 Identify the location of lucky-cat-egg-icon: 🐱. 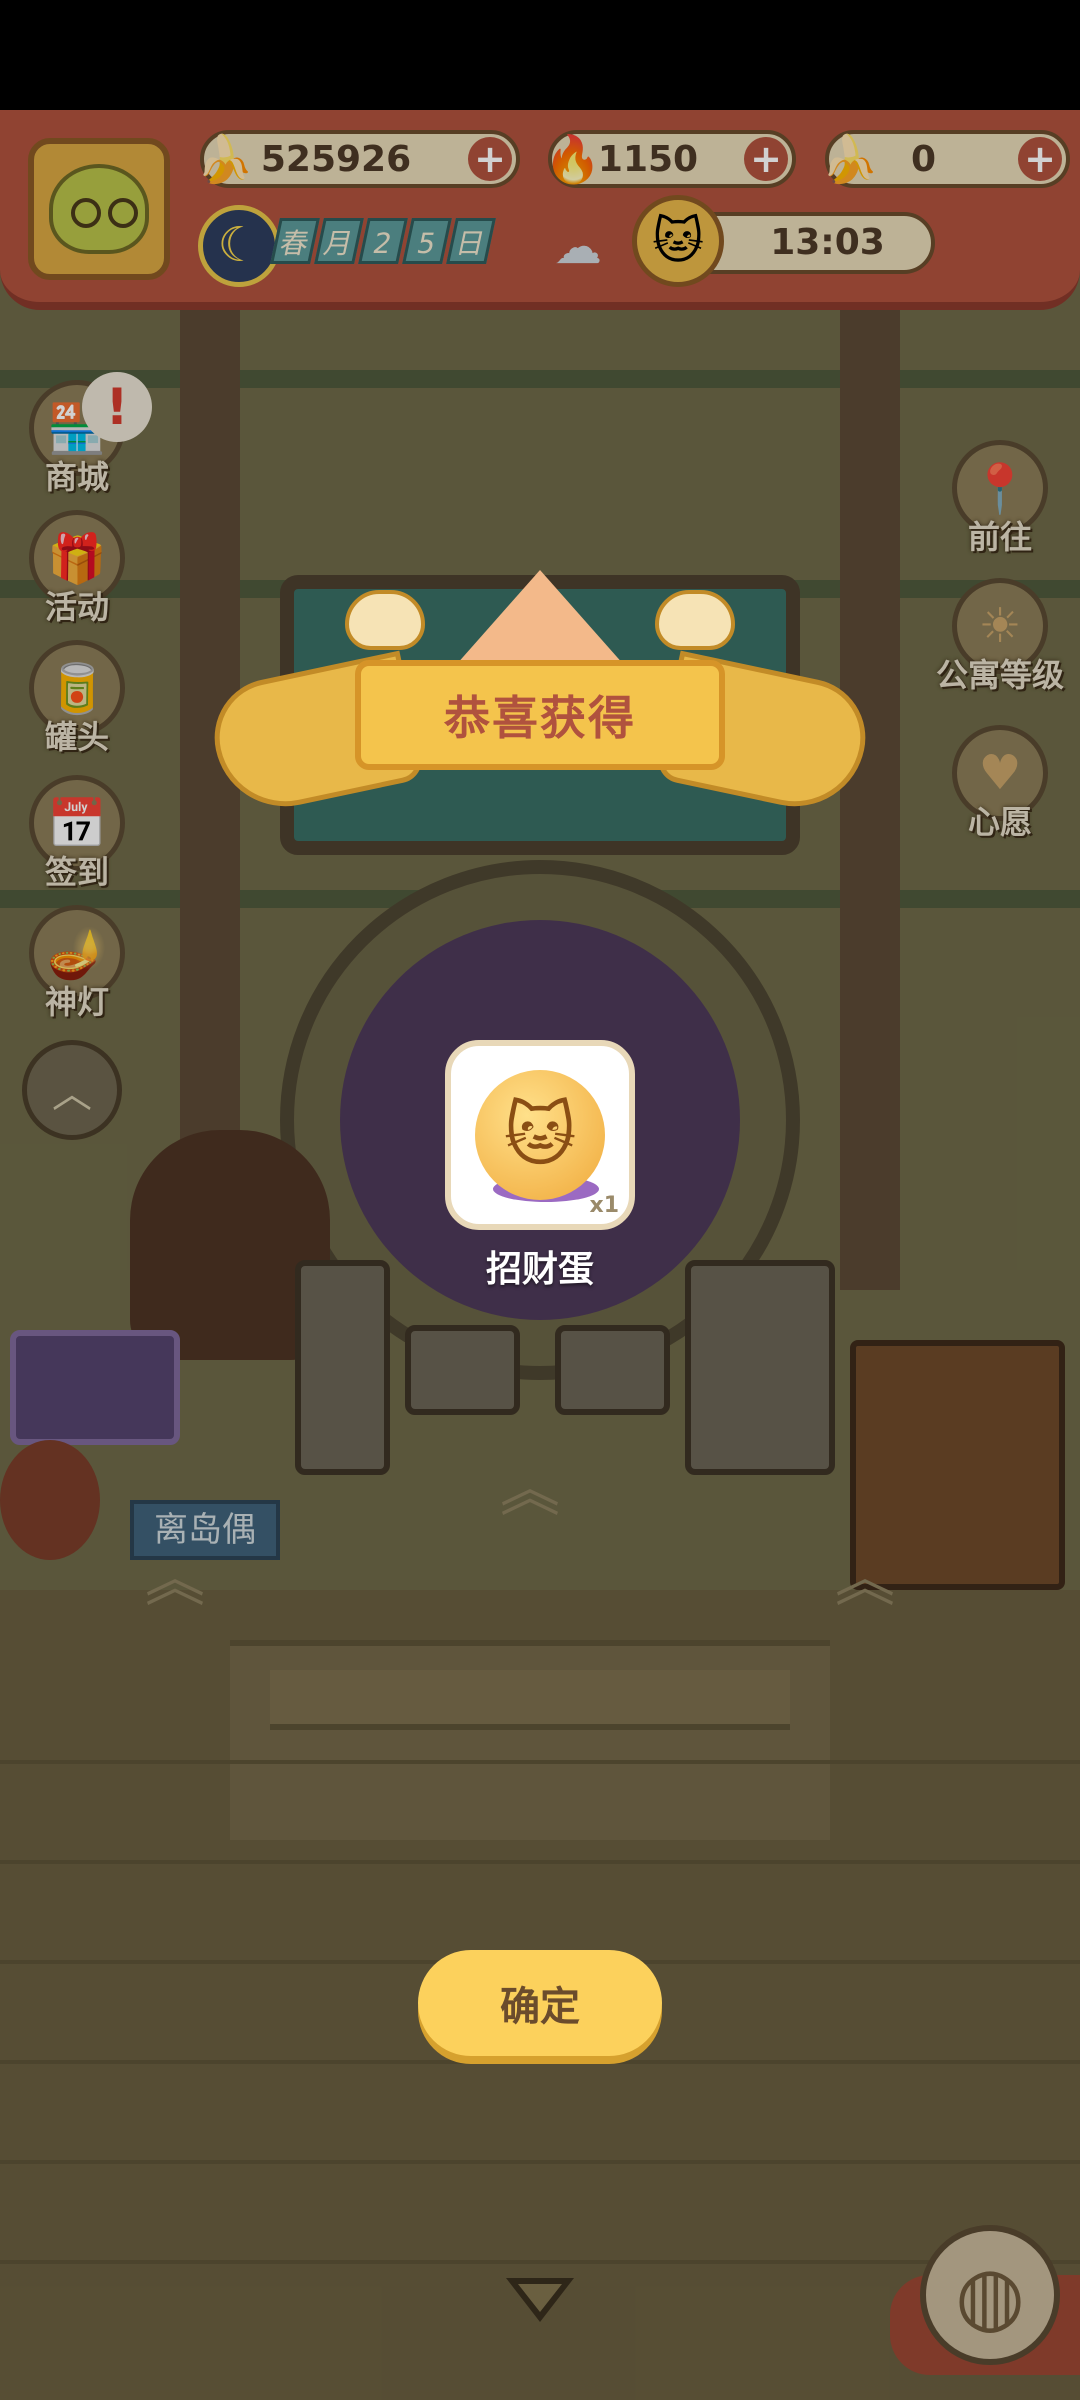
(540, 1135).